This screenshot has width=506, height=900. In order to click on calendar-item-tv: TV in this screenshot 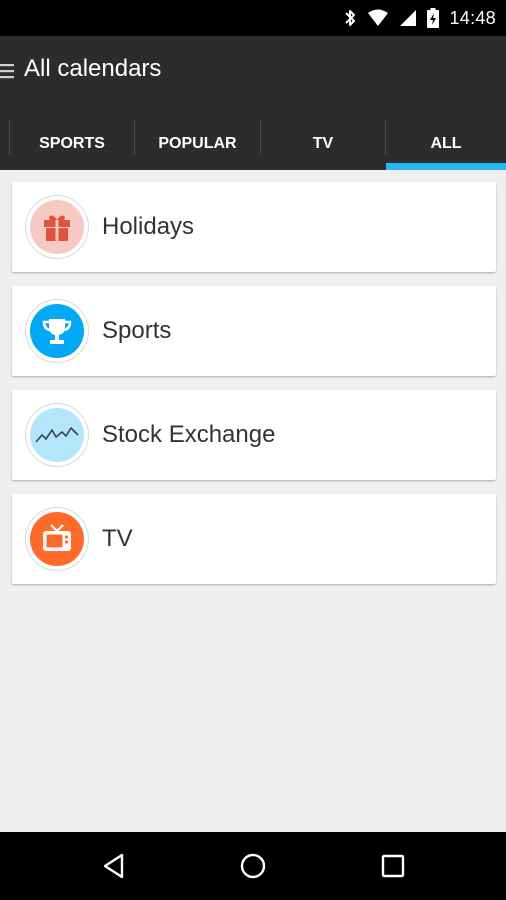, I will do `click(254, 539)`.